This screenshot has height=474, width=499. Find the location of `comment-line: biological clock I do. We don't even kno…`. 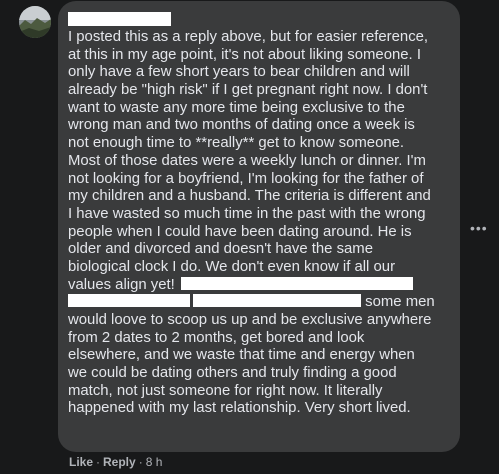

comment-line: biological clock I do. We don't even kno… is located at coordinates (232, 266).